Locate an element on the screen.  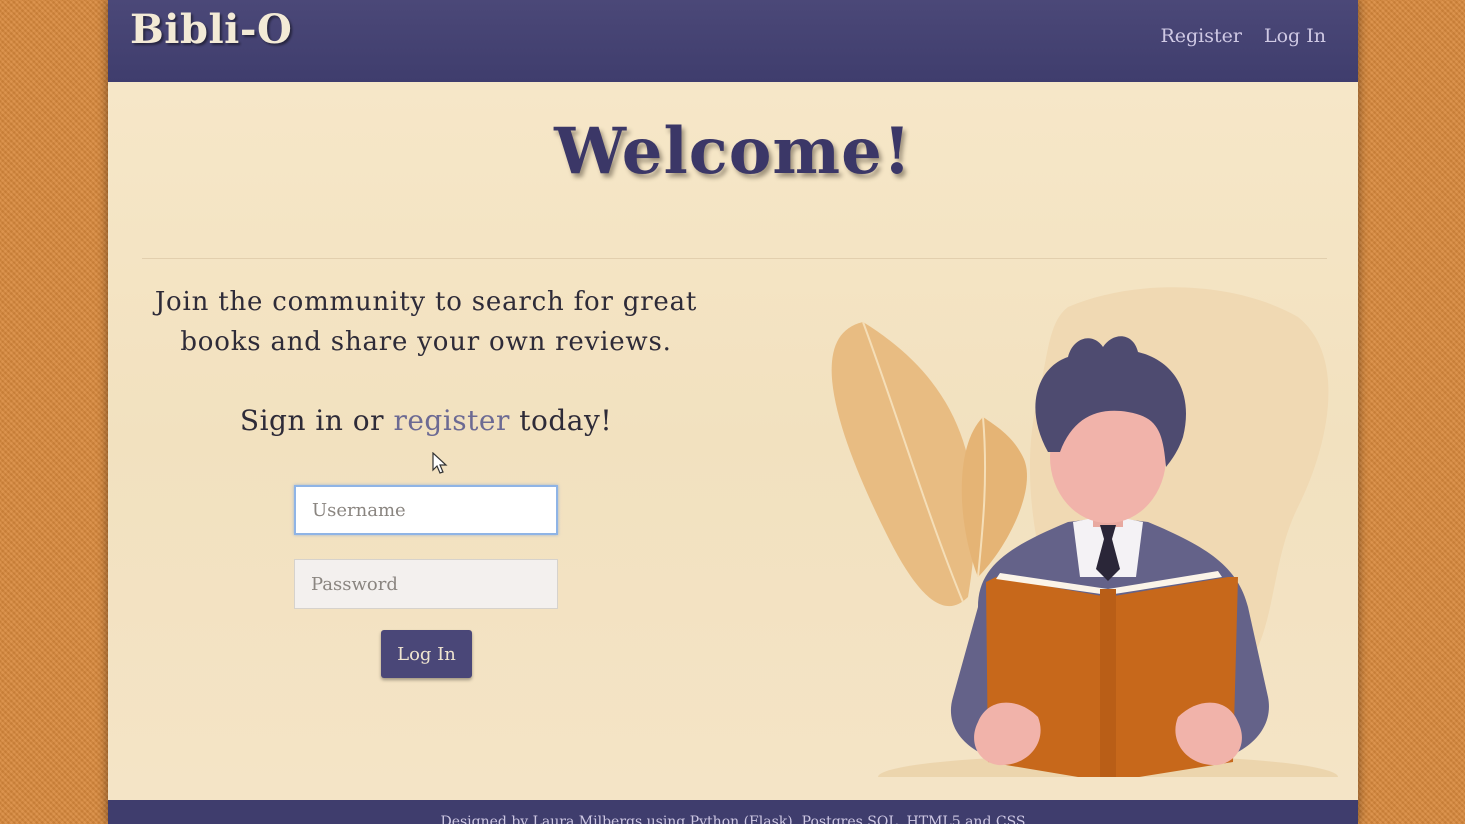
nav-register-link: Register is located at coordinates (1201, 36).